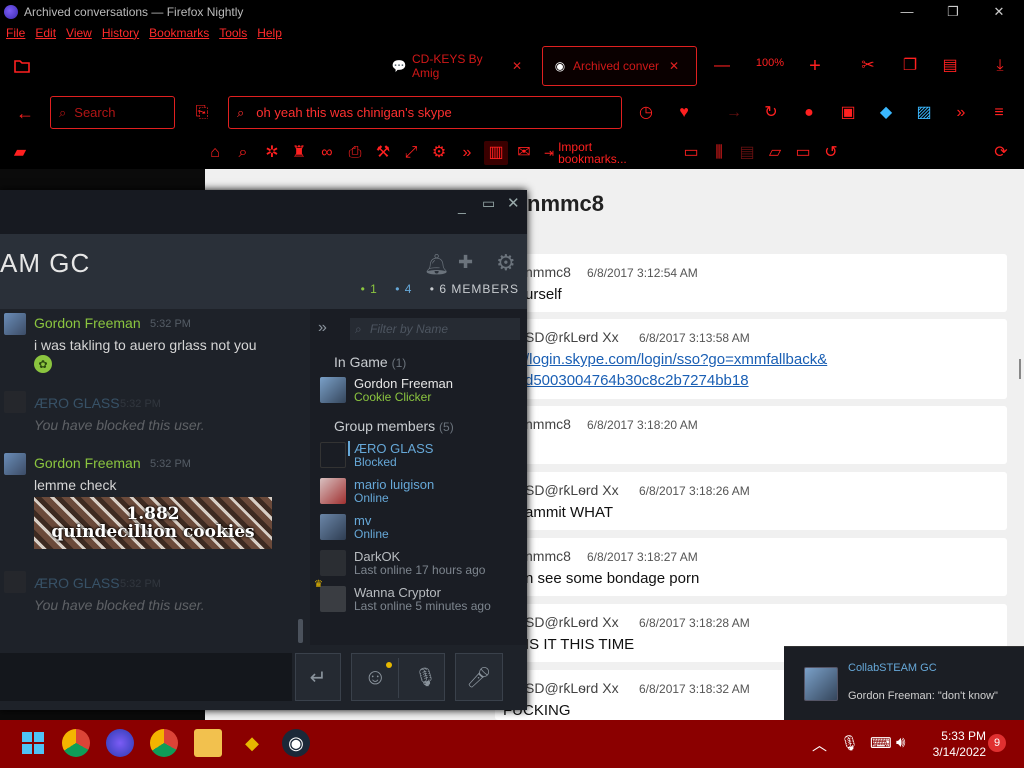 The image size is (1024, 768). Describe the element at coordinates (120, 743) in the screenshot. I see `firefox-nightly-icon` at that location.